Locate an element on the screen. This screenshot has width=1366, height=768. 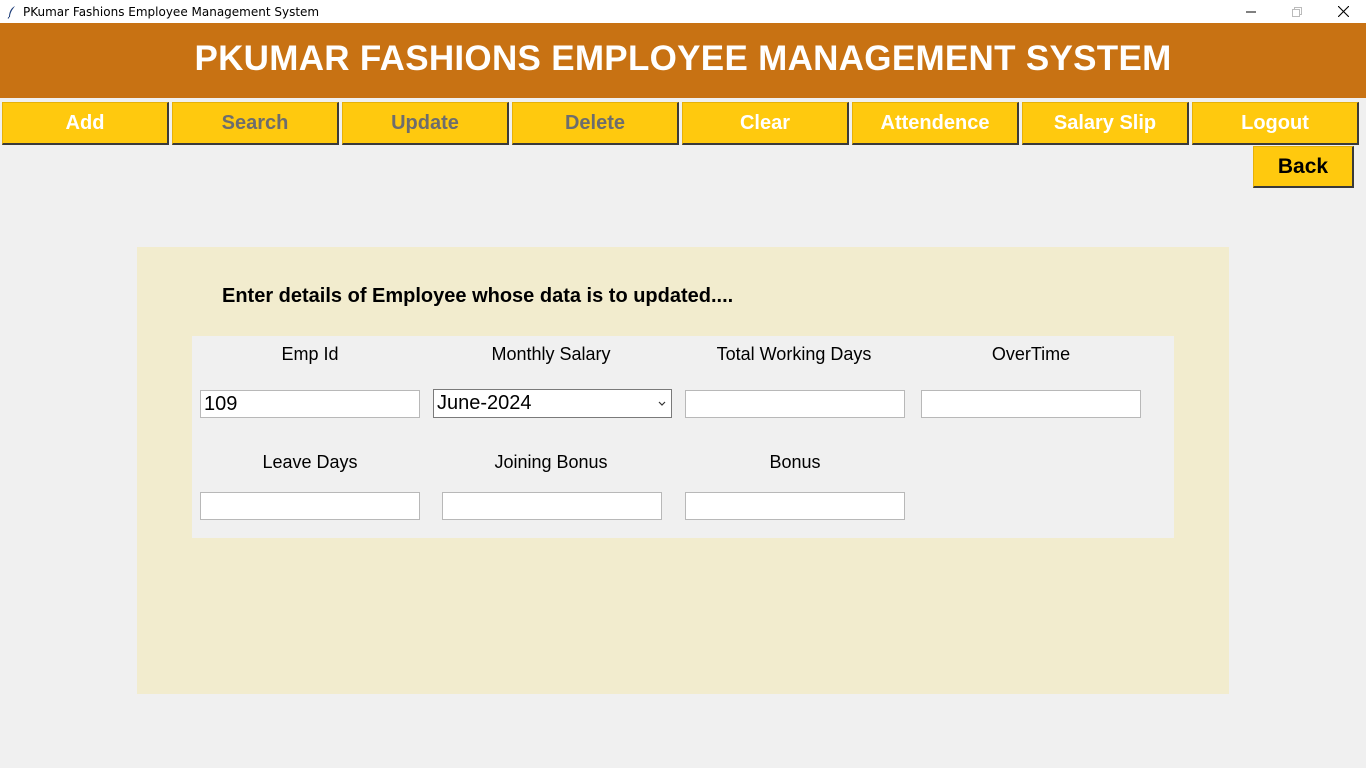
close-button is located at coordinates (1343, 11).